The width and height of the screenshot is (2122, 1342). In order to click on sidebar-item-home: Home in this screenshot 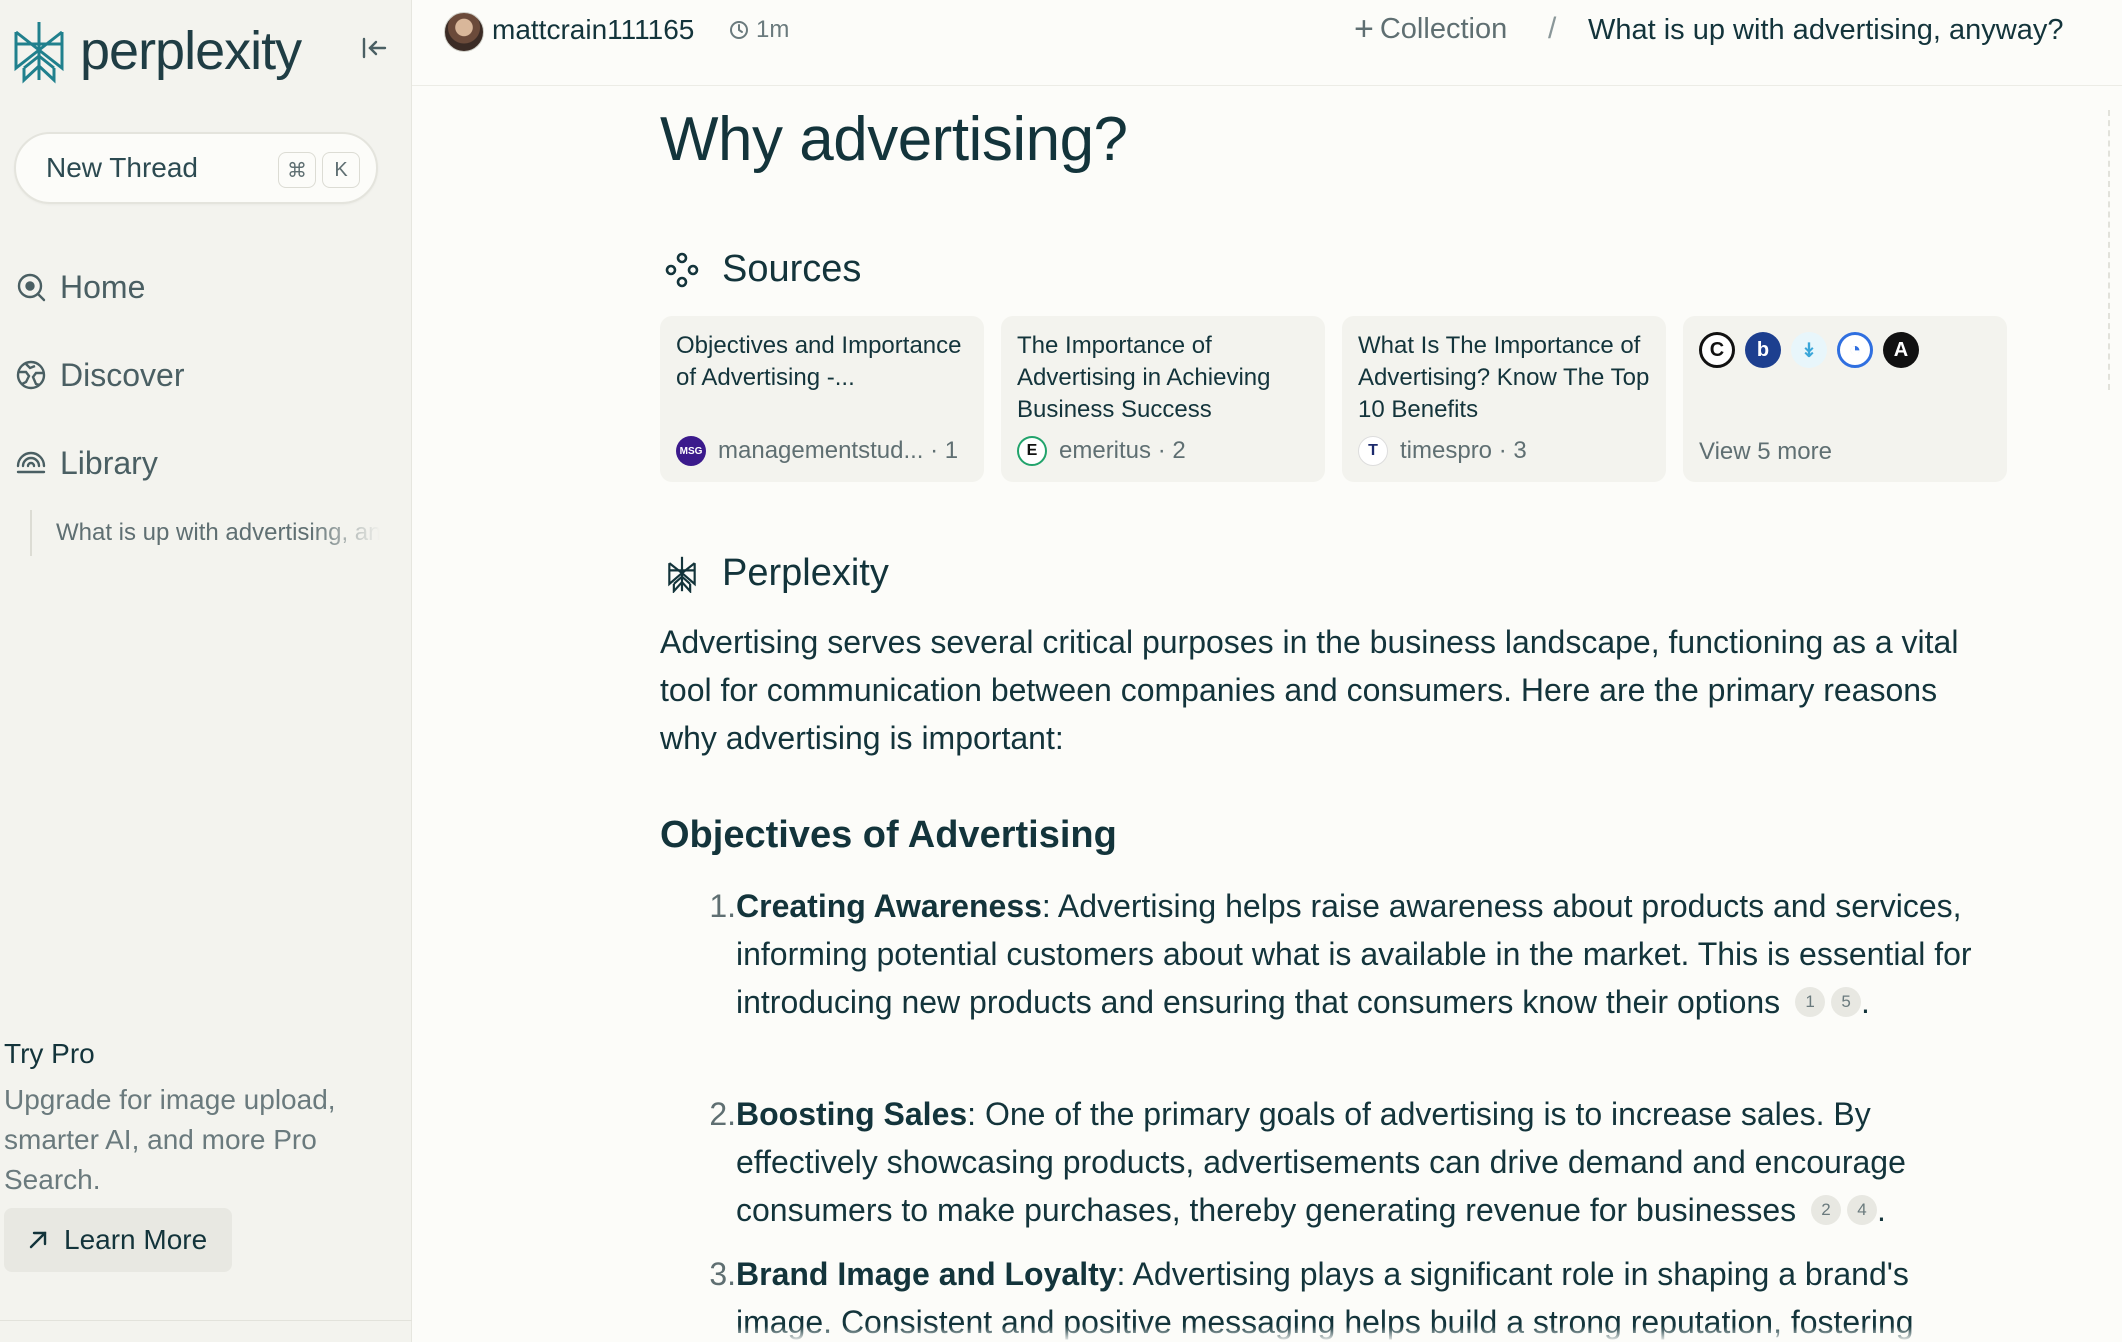, I will do `click(79, 287)`.